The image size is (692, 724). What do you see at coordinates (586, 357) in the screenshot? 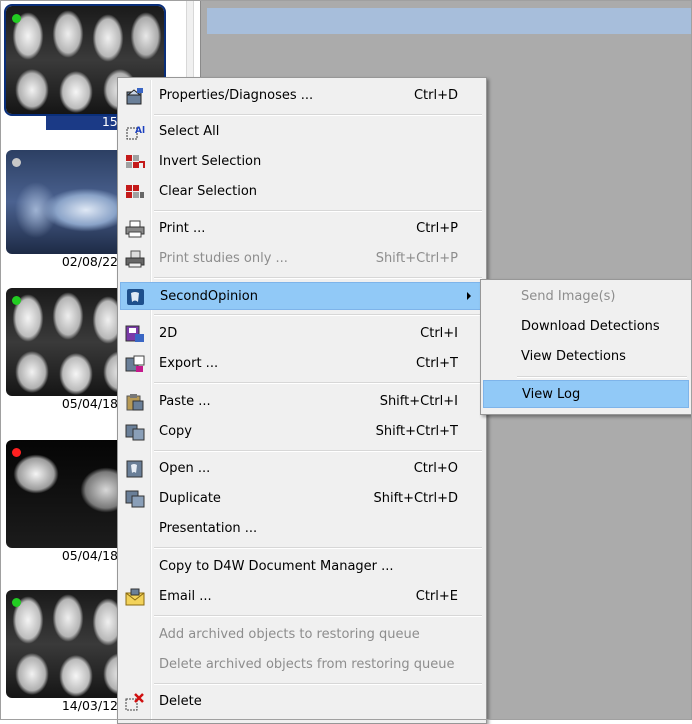
I see `submenu-item-view-detections: View Detections` at bounding box center [586, 357].